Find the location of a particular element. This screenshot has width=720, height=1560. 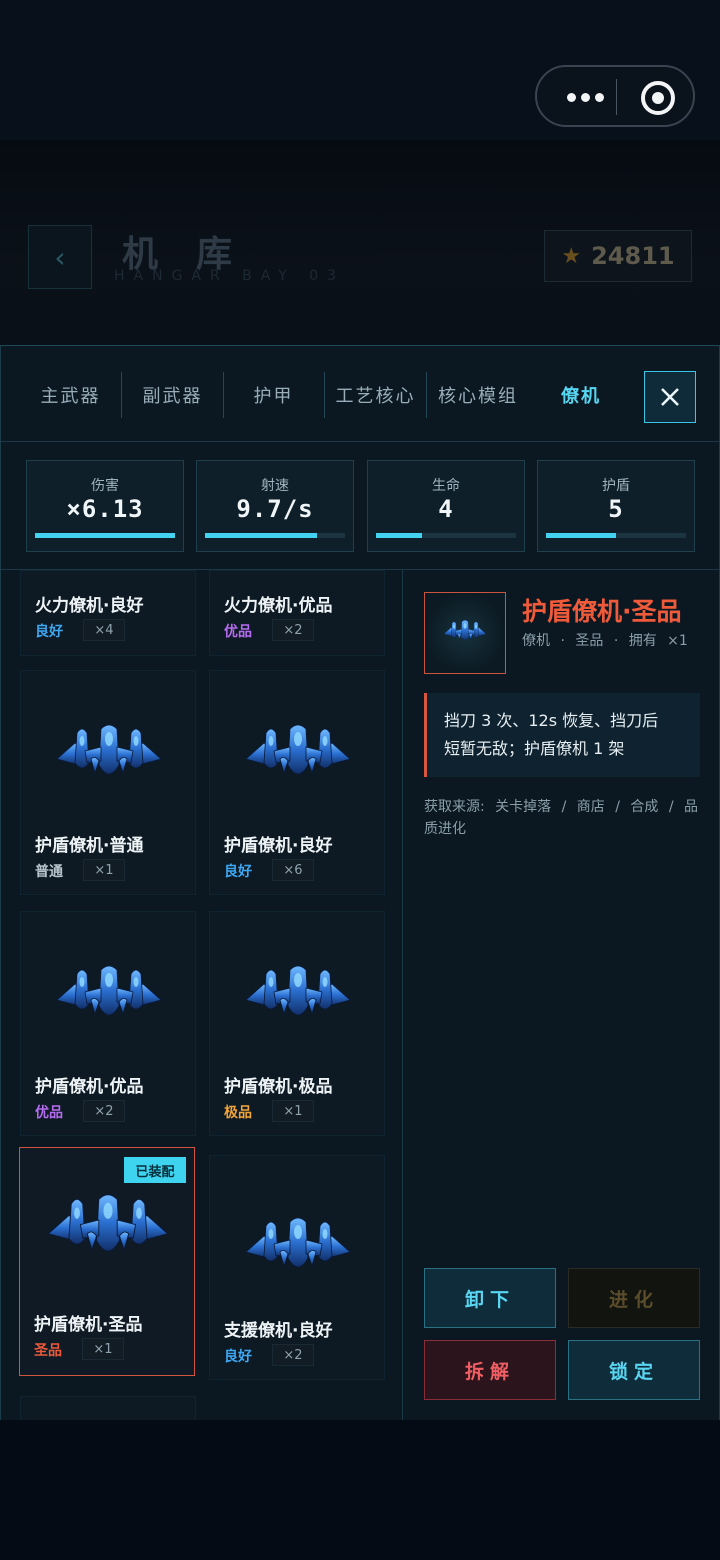

top-status-area is located at coordinates (360, 70).